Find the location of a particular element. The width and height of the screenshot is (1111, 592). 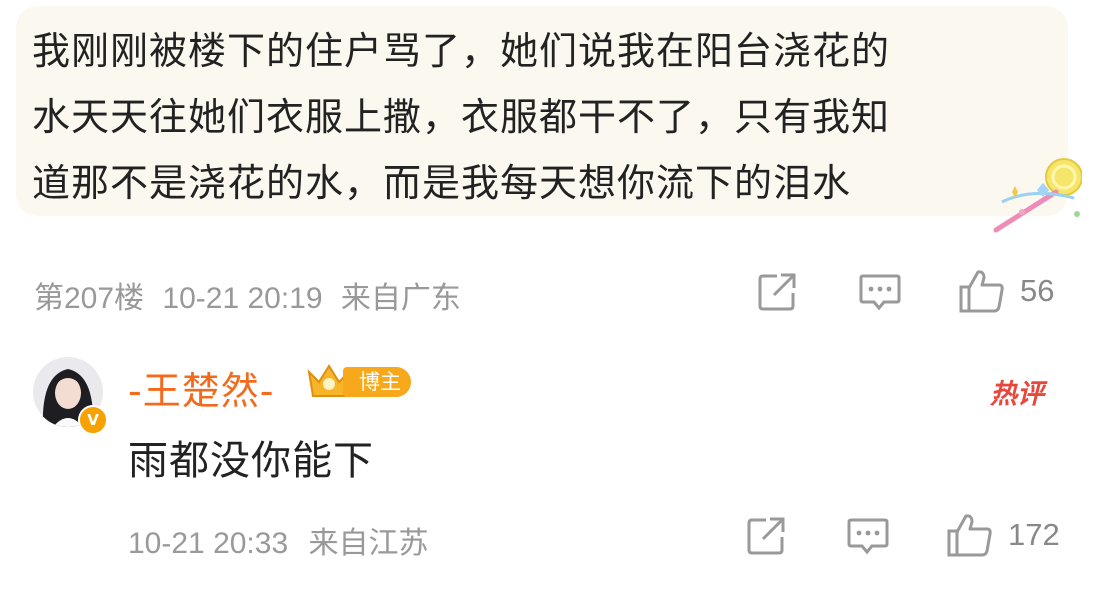

comment-meta: 第207楼 10-21 20:19 来自广东 is located at coordinates (247, 295).